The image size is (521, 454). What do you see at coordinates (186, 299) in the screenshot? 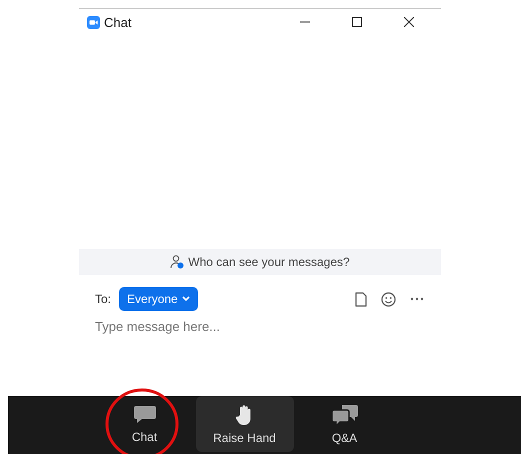
I see `chevron-down-icon` at bounding box center [186, 299].